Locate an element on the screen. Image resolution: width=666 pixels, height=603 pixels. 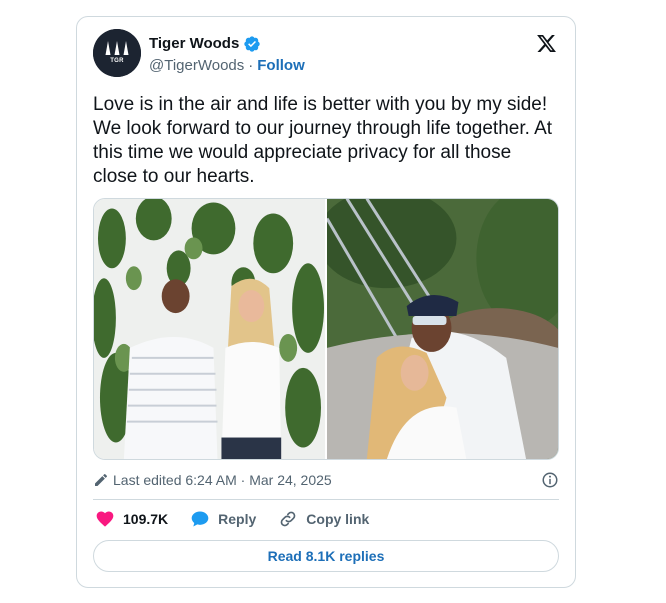
pencil-icon is located at coordinates (101, 479).